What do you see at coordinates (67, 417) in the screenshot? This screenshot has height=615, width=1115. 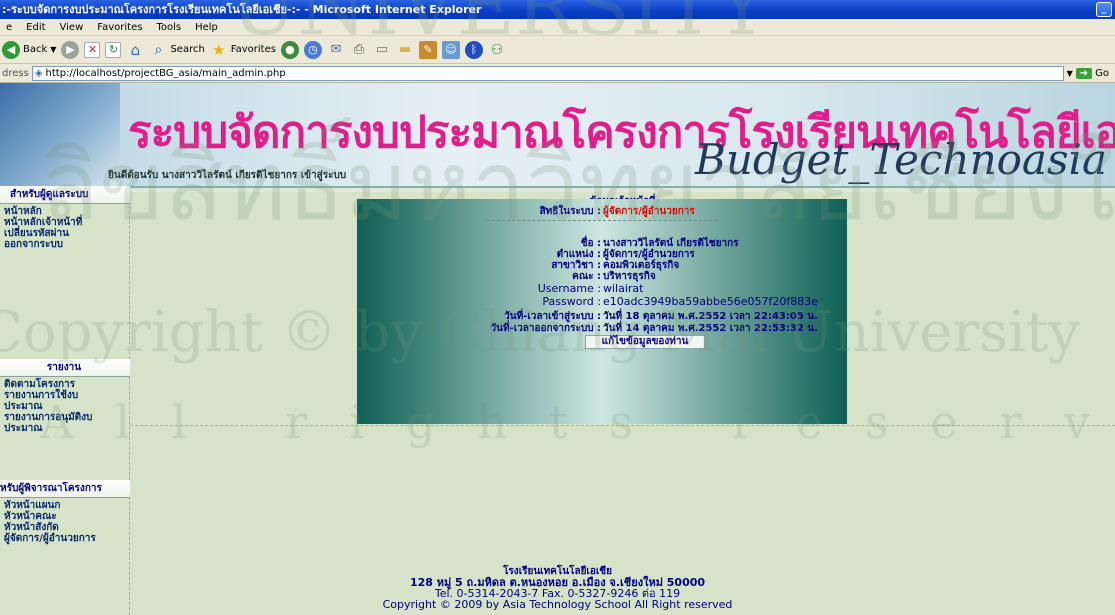 I see `nav-budget-approval-report: รายงานการอนุมัติงบ` at bounding box center [67, 417].